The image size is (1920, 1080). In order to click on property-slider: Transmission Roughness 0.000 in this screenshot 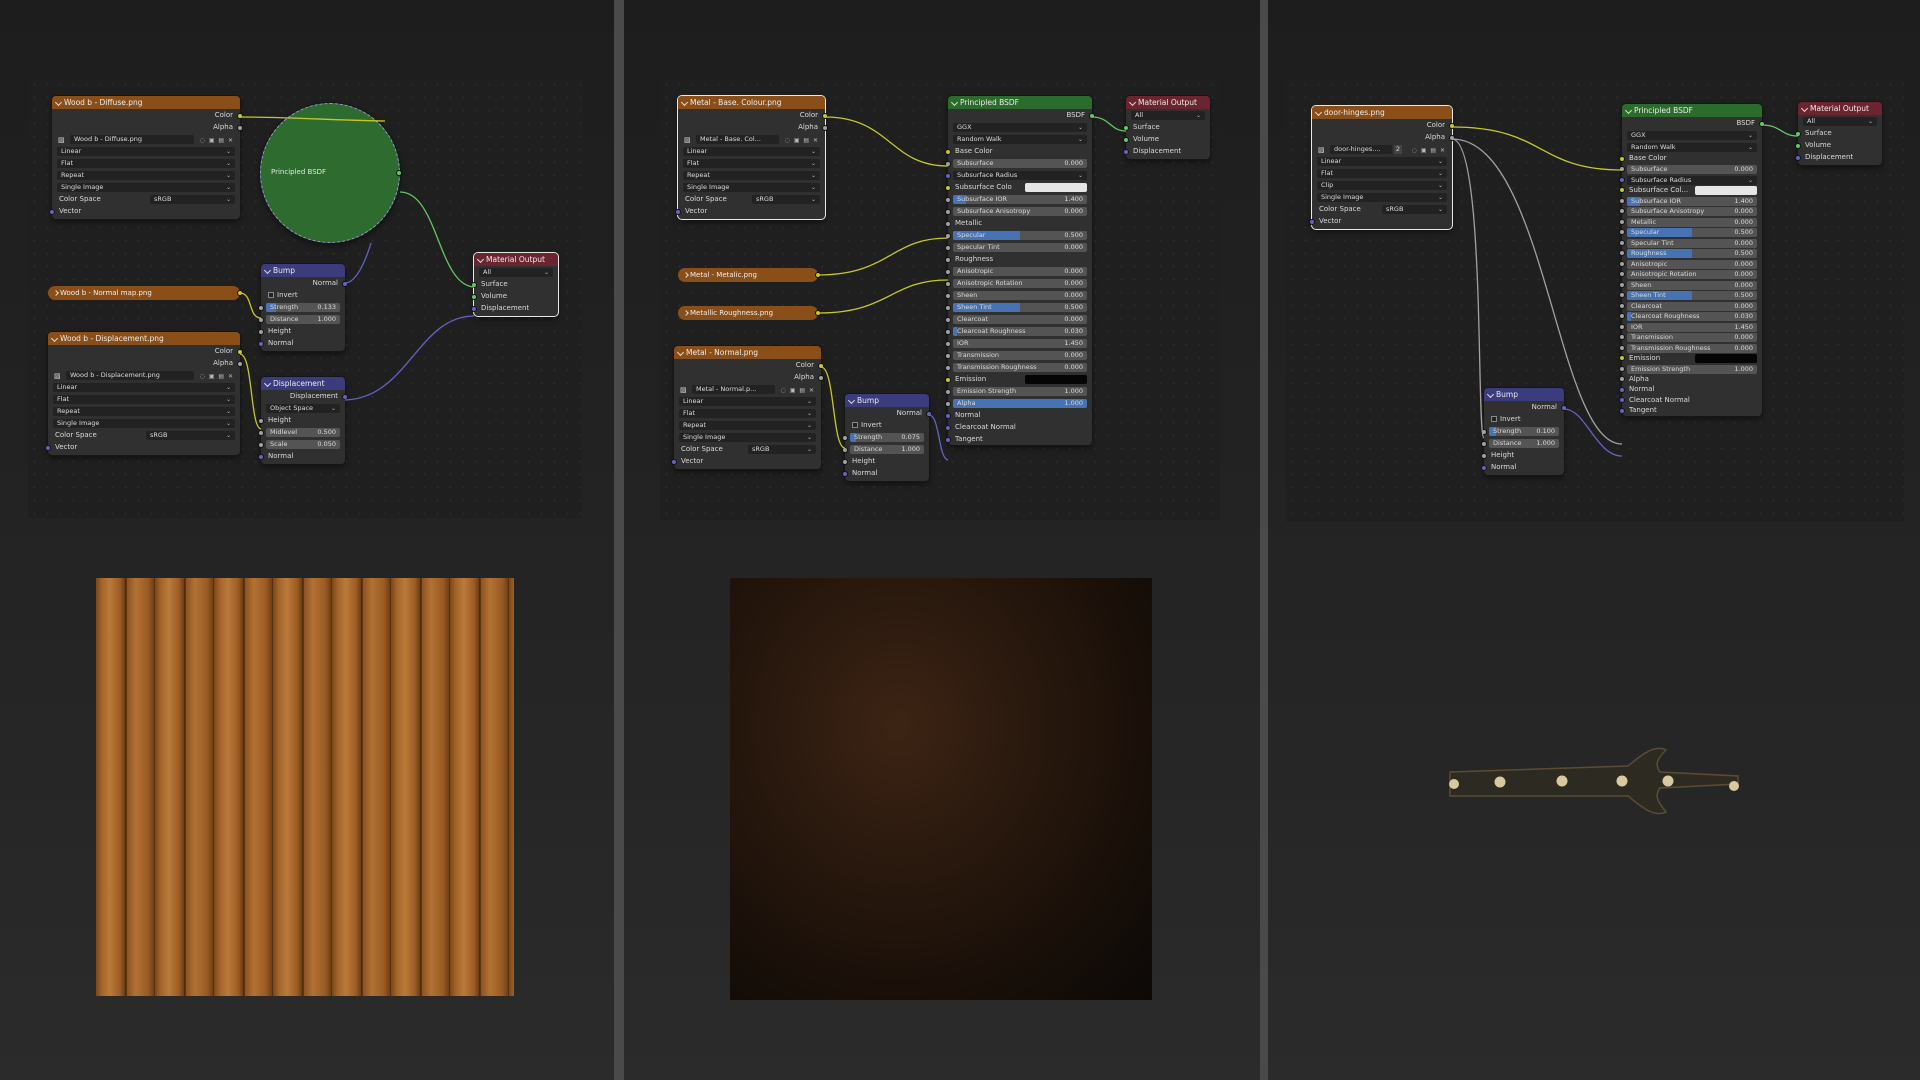, I will do `click(1692, 348)`.